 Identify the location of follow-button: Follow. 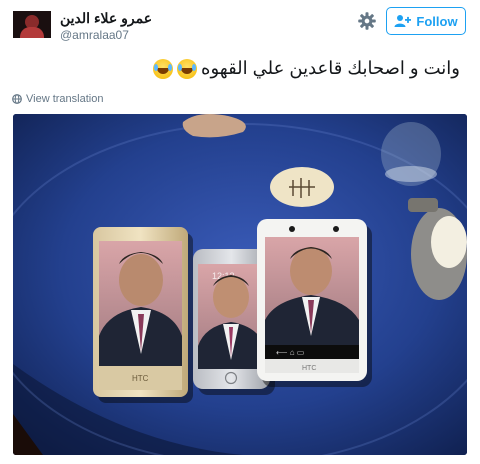
(426, 21).